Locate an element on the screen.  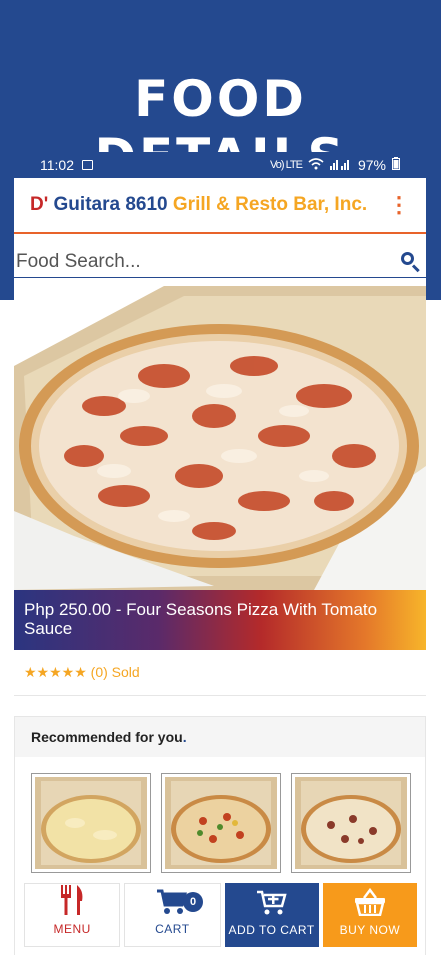
buy-now-button: BUY NOW is located at coordinates (369, 915).